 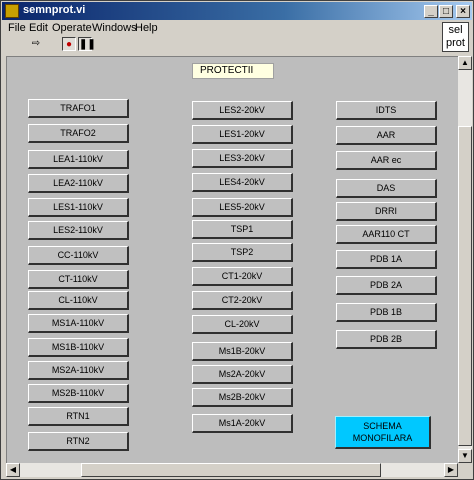 What do you see at coordinates (455, 30) in the screenshot?
I see `sel-prot-line1: sel` at bounding box center [455, 30].